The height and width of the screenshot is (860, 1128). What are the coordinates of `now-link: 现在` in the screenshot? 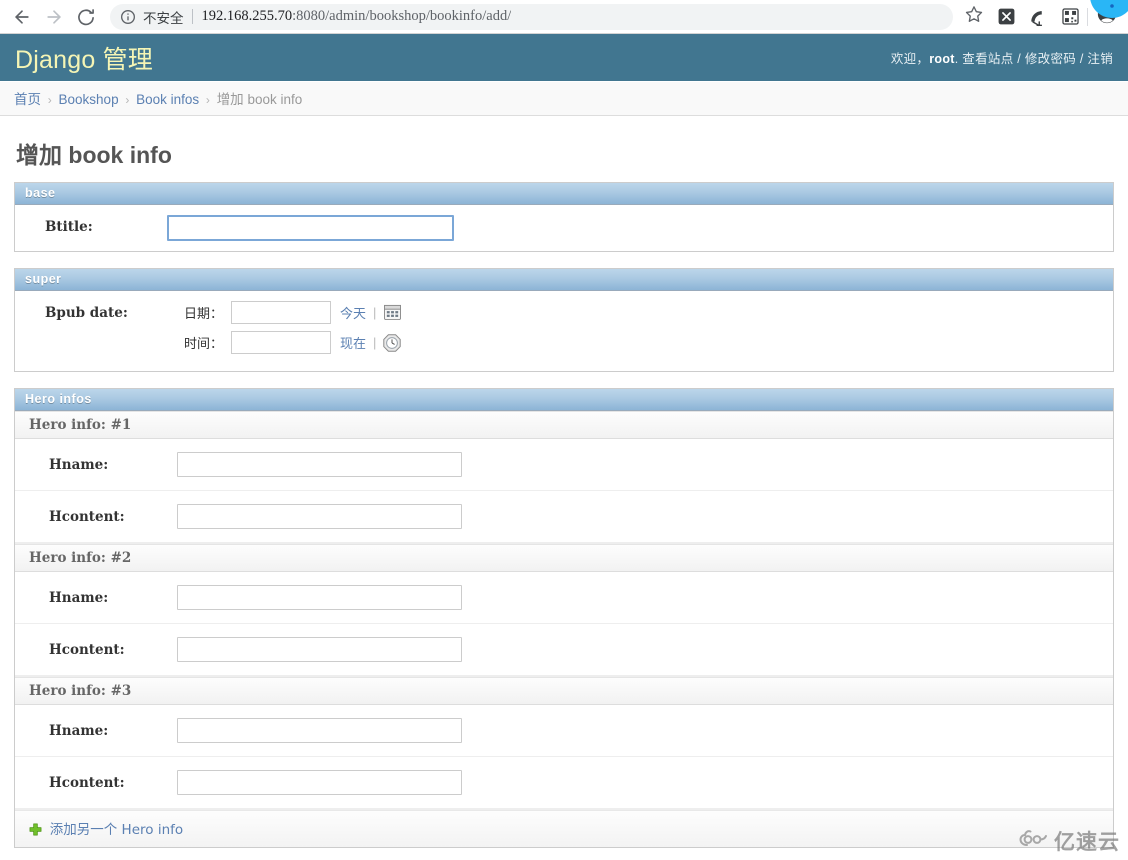 It's located at (353, 342).